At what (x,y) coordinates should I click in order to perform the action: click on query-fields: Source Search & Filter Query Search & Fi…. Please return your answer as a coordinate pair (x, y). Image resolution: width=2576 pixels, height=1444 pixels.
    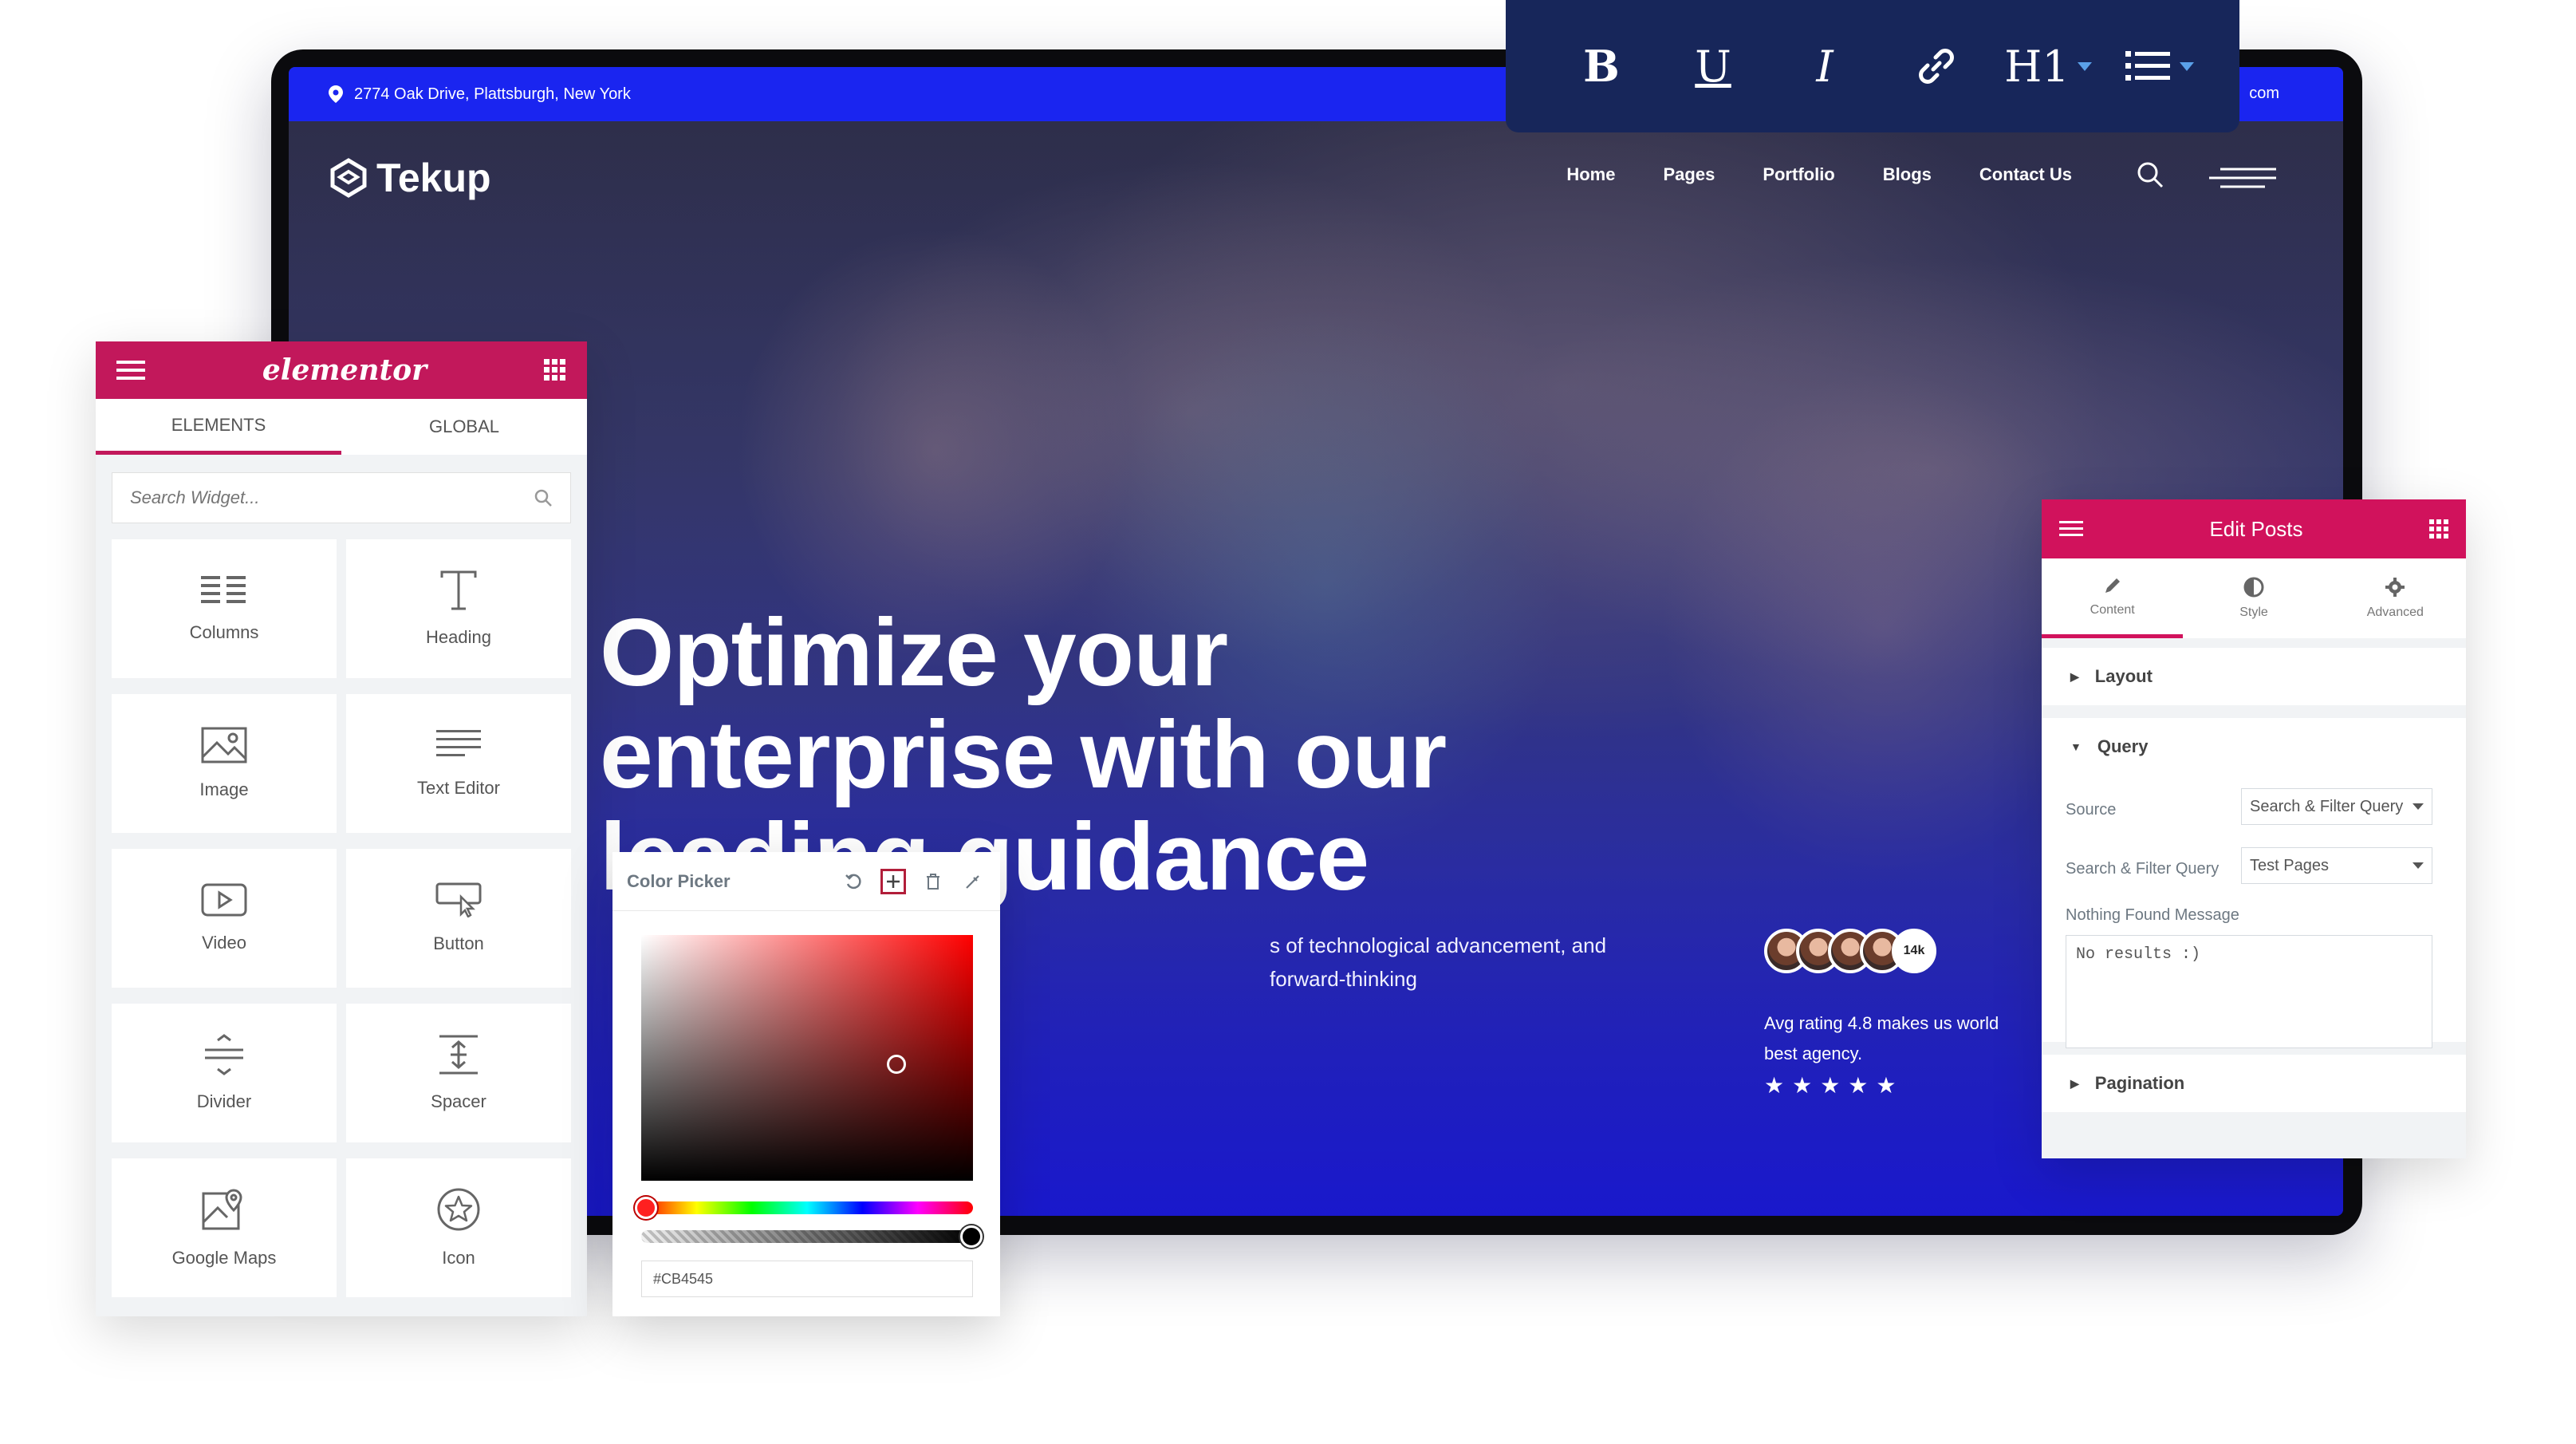
    Looking at the image, I should click on (2254, 911).